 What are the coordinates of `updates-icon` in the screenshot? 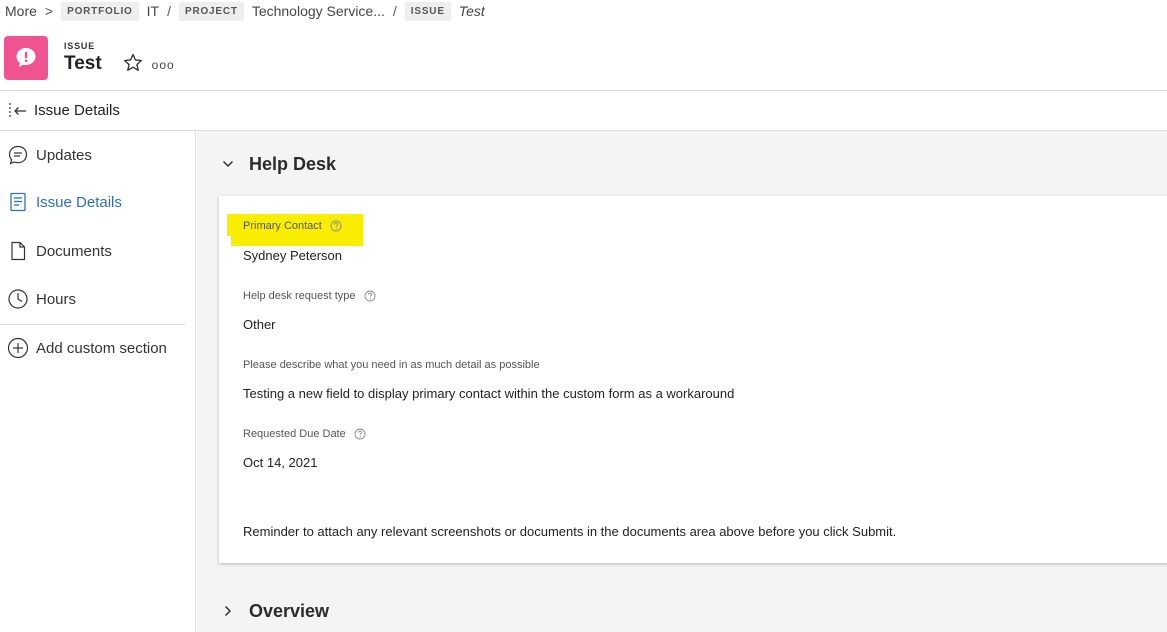 It's located at (18, 155).